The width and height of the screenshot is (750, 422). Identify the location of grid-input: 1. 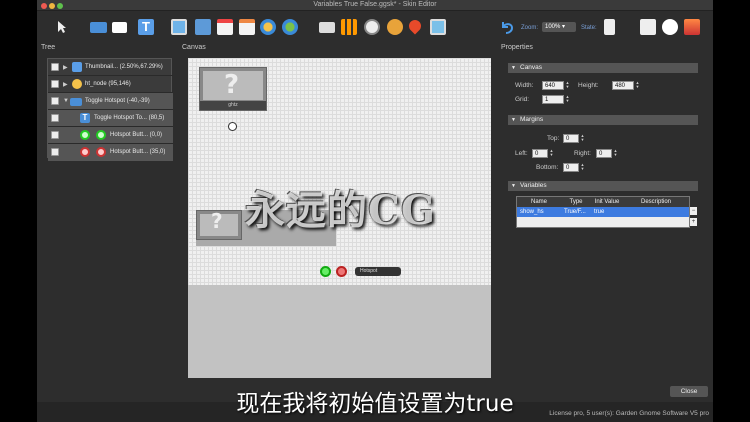
(553, 99).